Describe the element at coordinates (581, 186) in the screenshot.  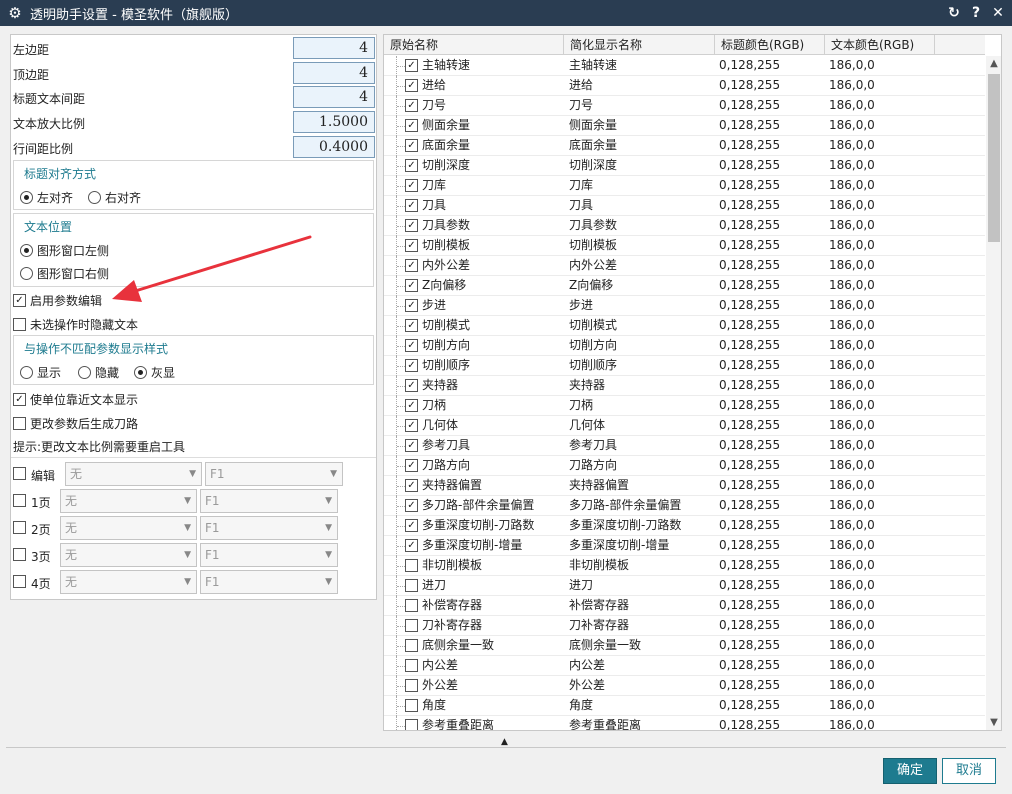
I see `cell-short-name: 刀库` at that location.